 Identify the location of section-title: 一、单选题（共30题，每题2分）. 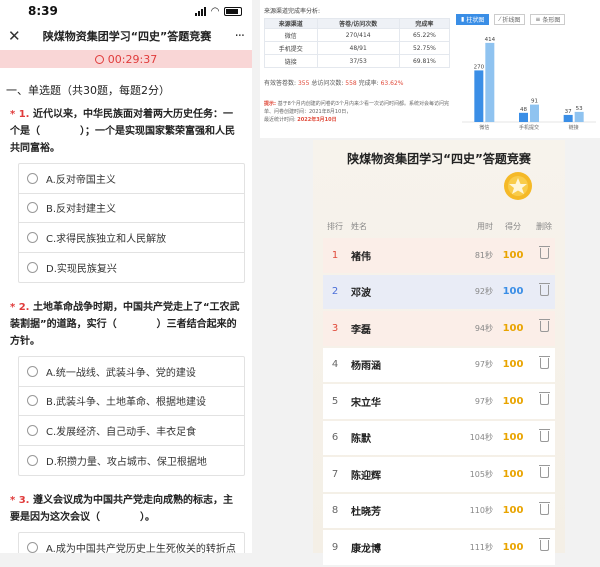
(88, 90).